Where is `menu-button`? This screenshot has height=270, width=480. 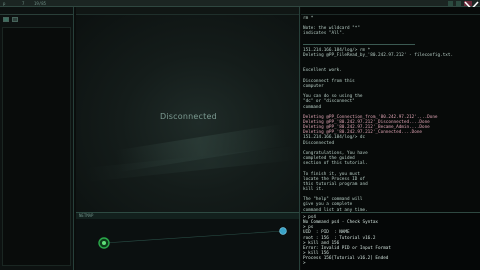
menu-button is located at coordinates (458, 3).